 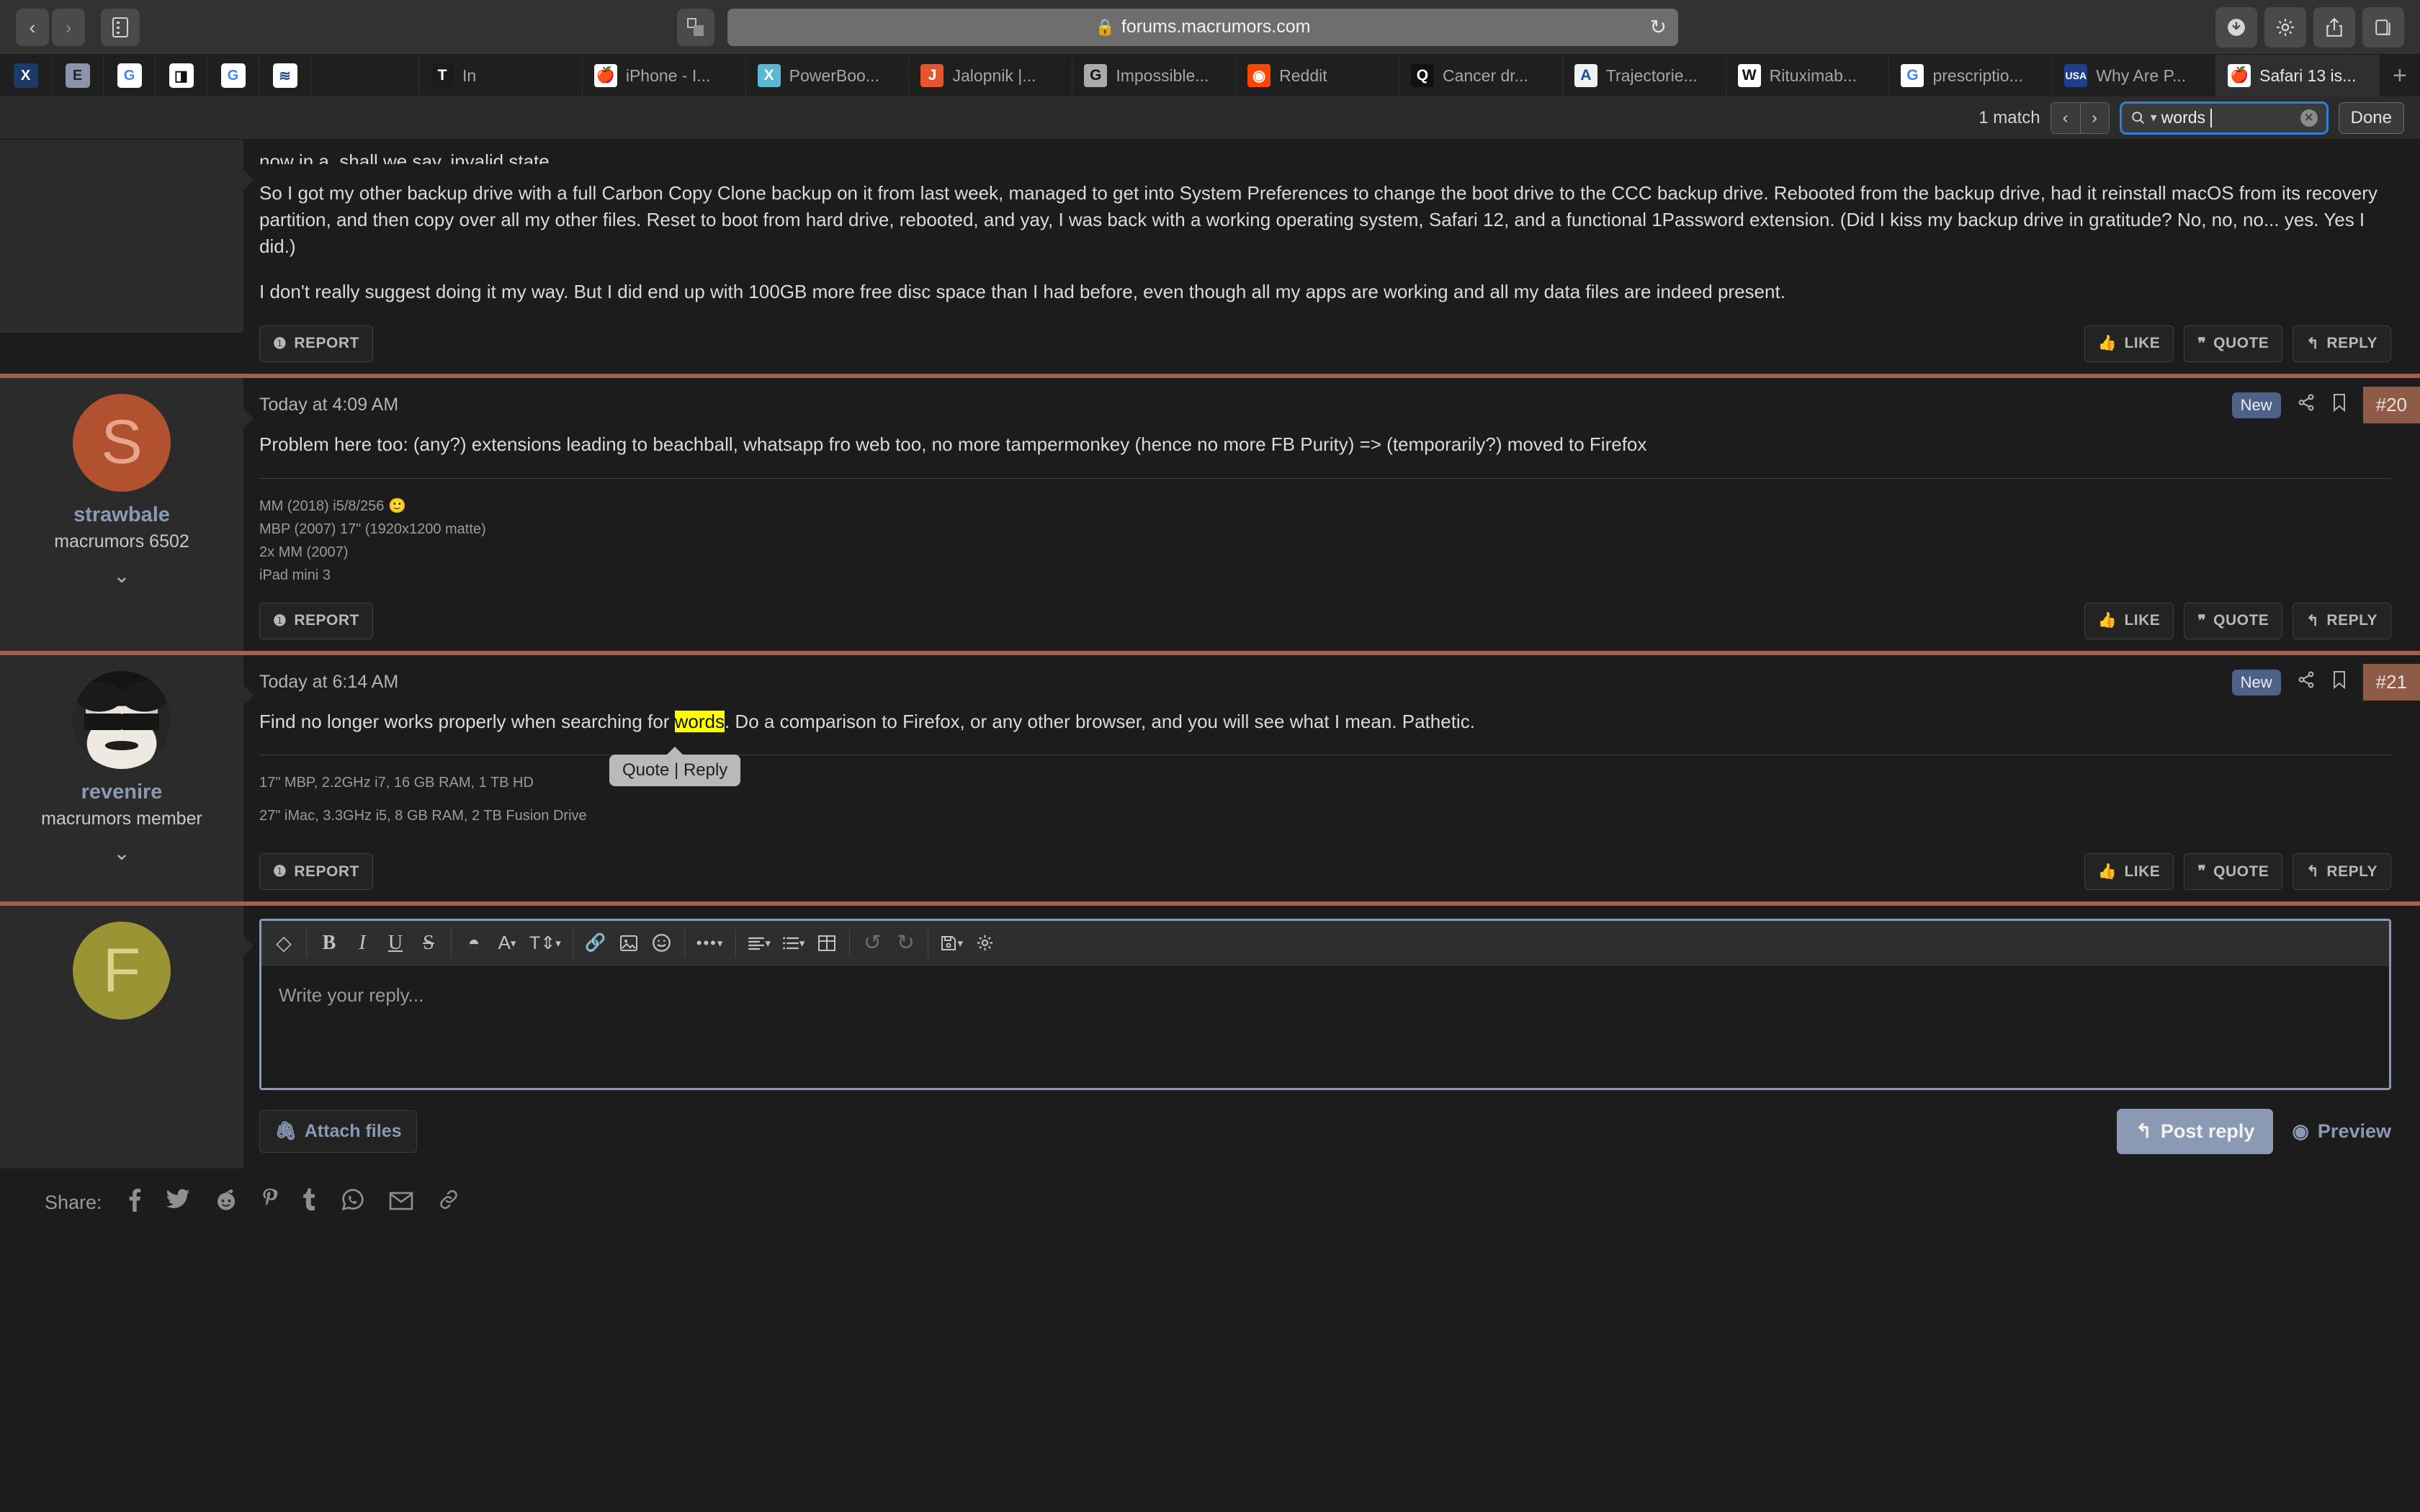 What do you see at coordinates (270, 1202) in the screenshot?
I see `share-pinterest-icon` at bounding box center [270, 1202].